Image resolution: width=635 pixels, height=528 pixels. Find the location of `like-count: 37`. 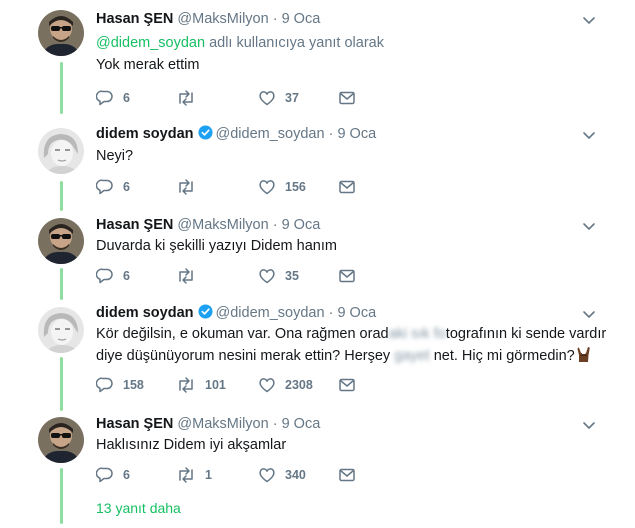

like-count: 37 is located at coordinates (292, 98).